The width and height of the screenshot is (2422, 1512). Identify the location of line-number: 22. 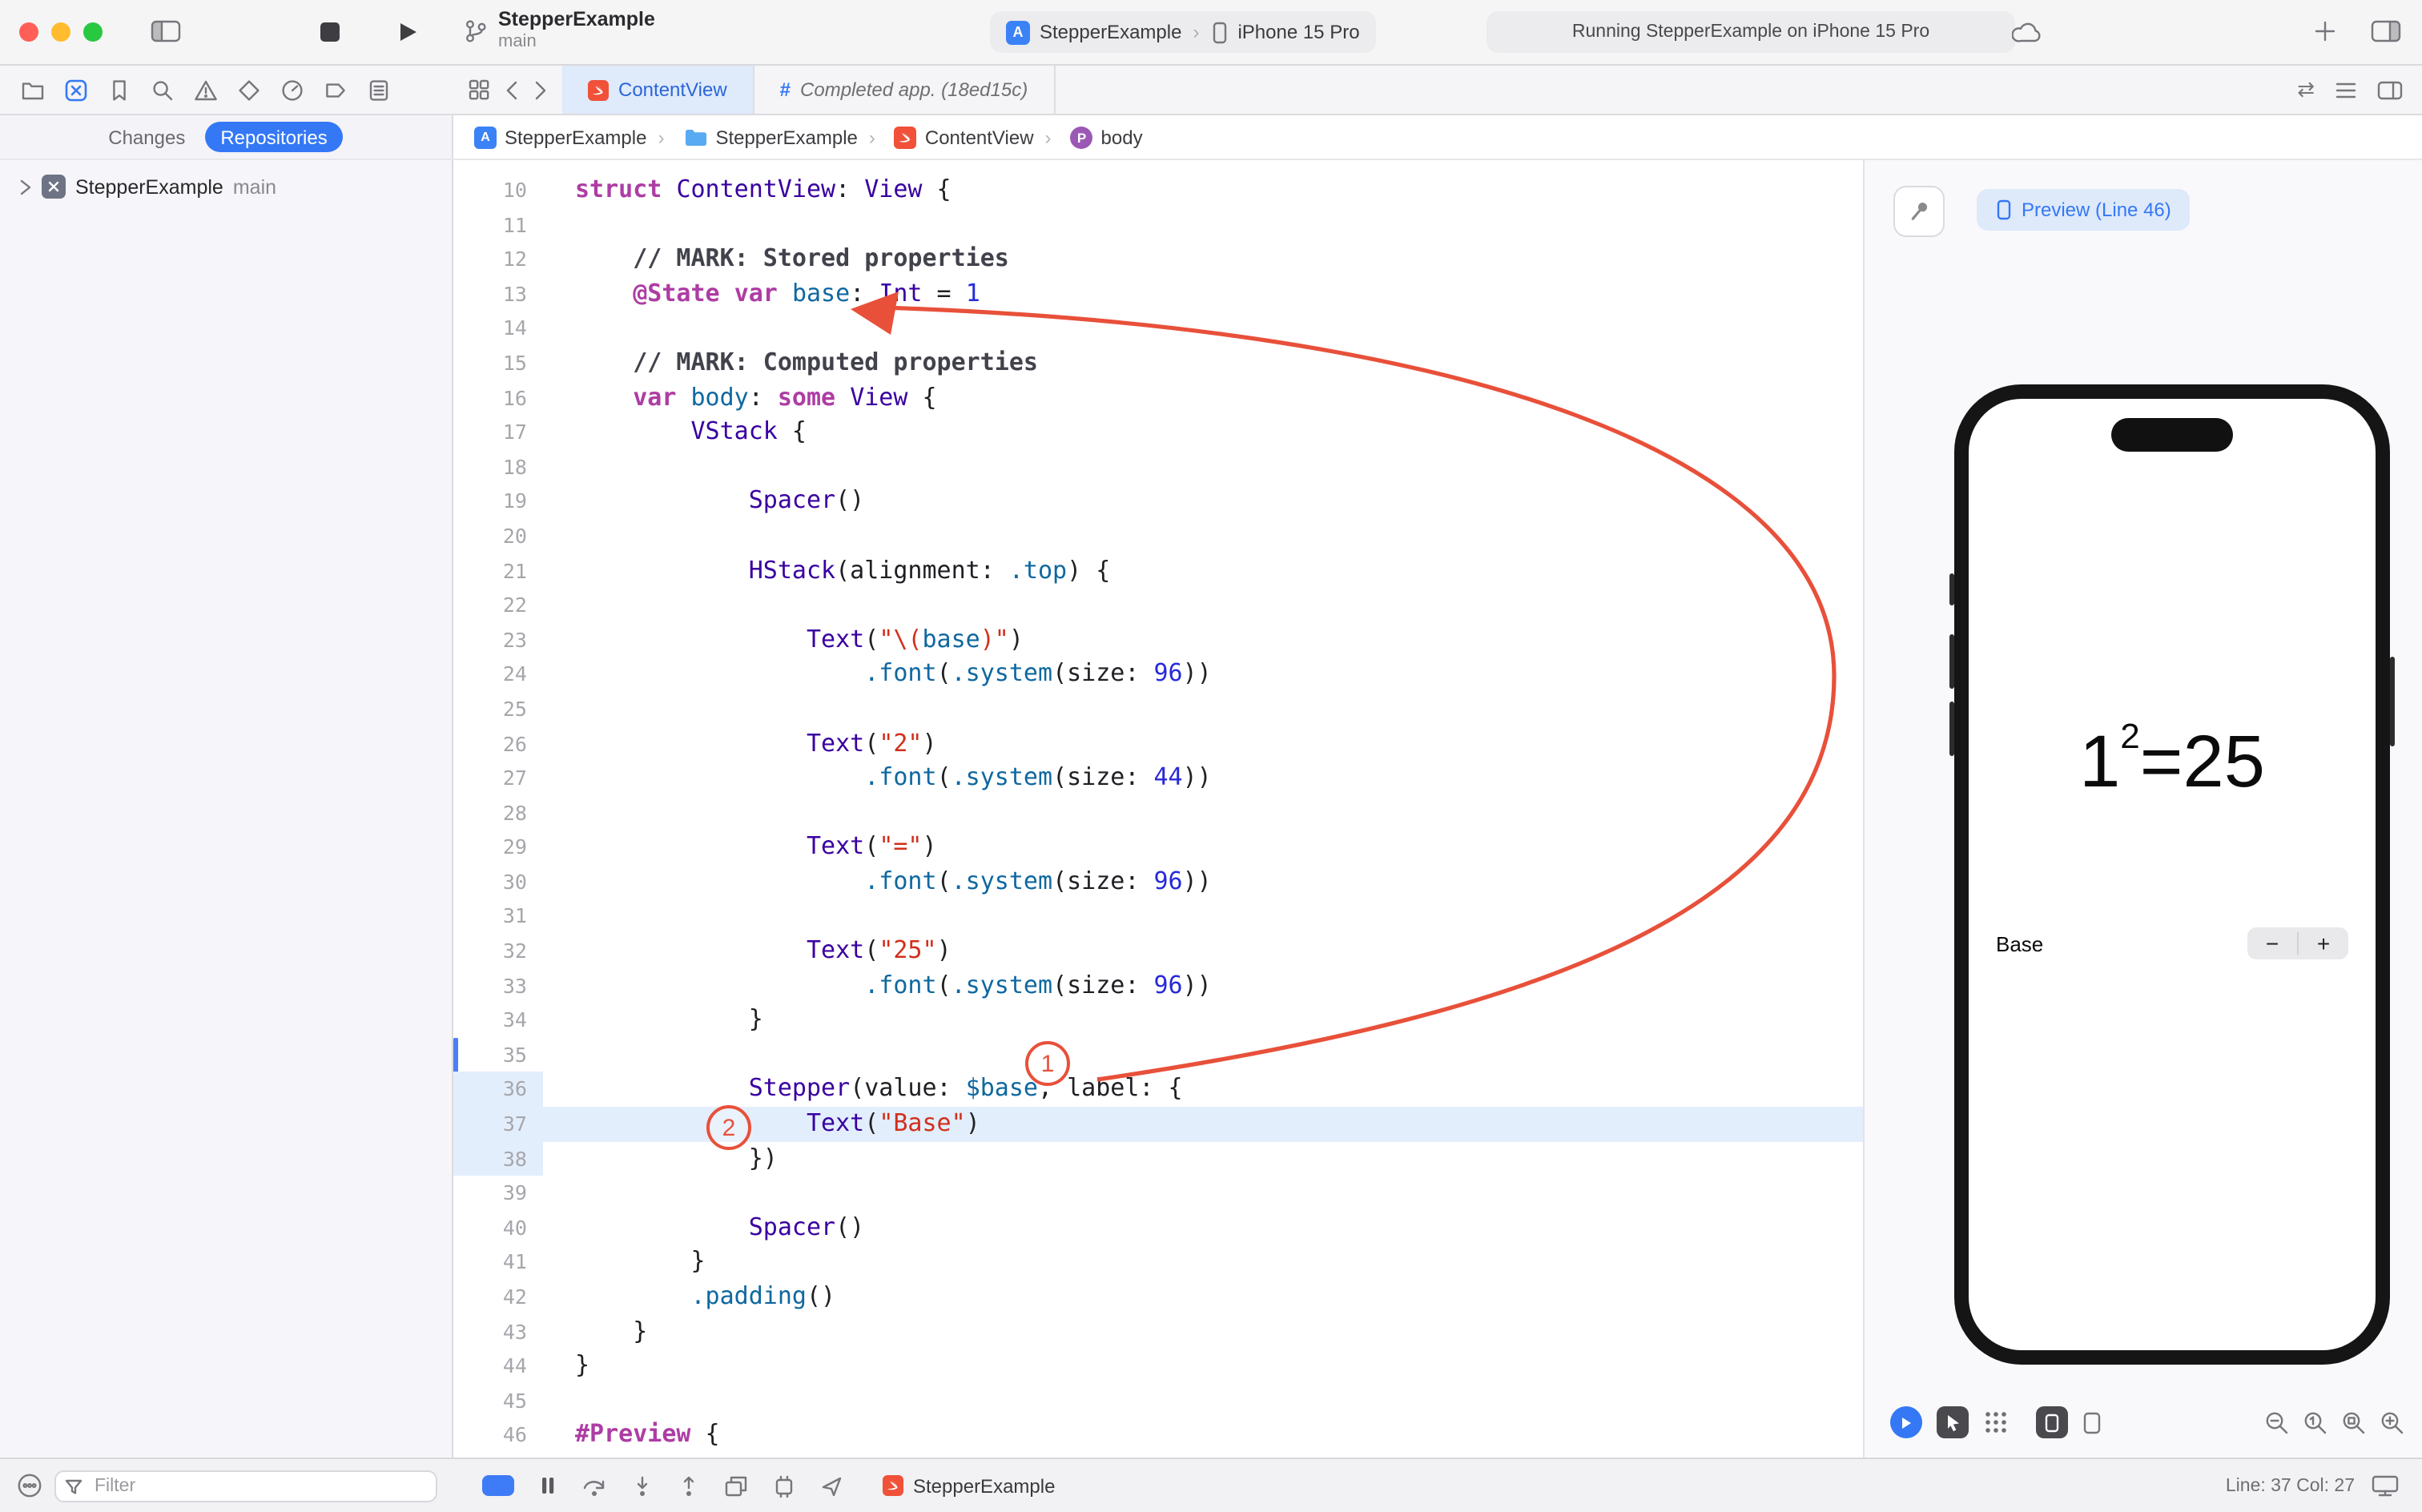
(498, 605).